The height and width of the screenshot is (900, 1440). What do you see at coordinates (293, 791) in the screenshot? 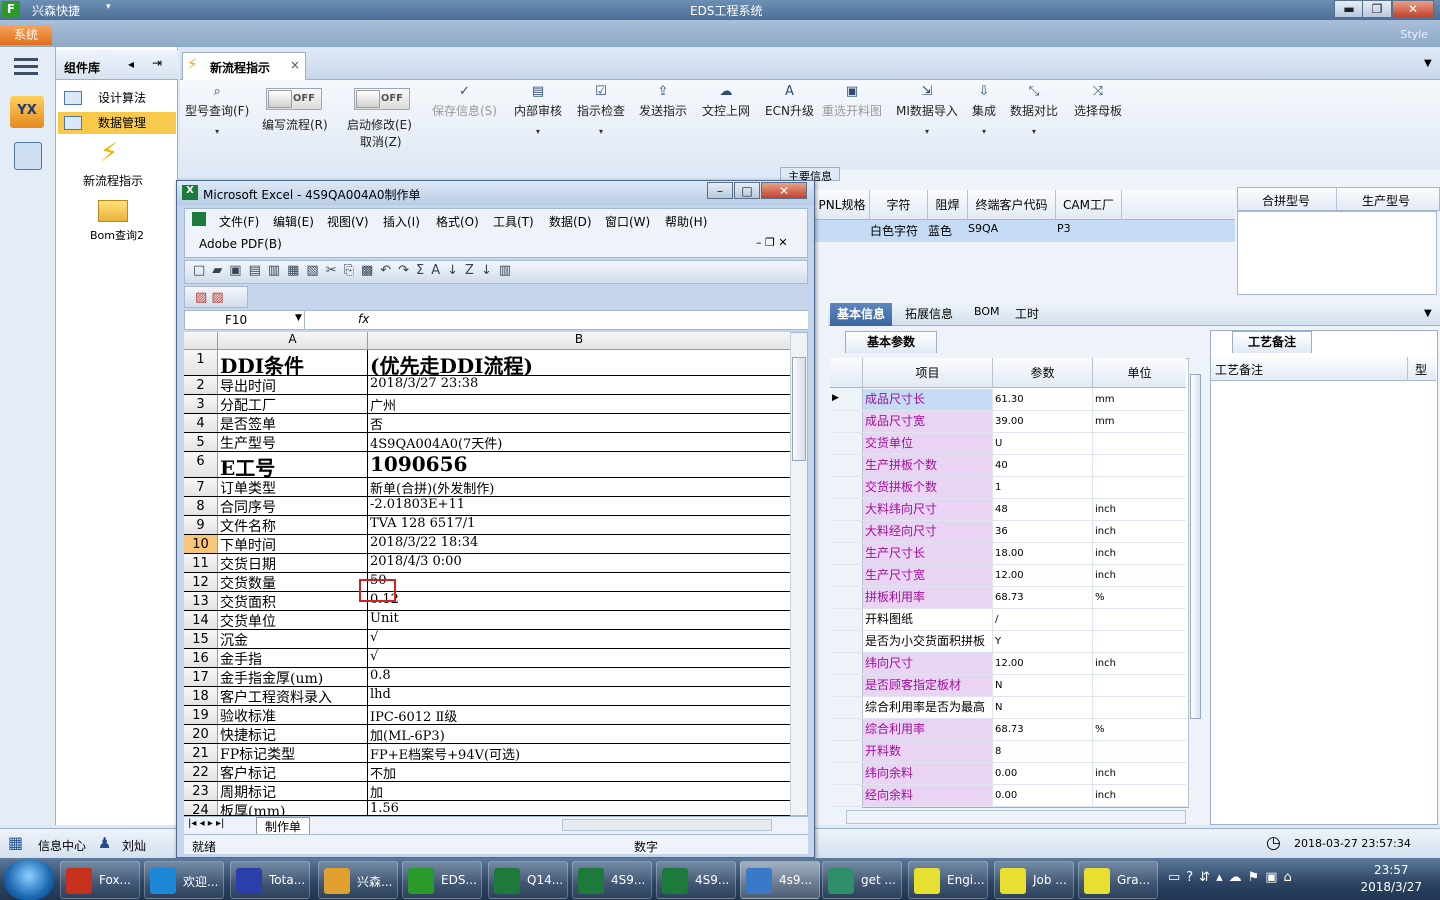
I see `cell-a: 周期标记` at bounding box center [293, 791].